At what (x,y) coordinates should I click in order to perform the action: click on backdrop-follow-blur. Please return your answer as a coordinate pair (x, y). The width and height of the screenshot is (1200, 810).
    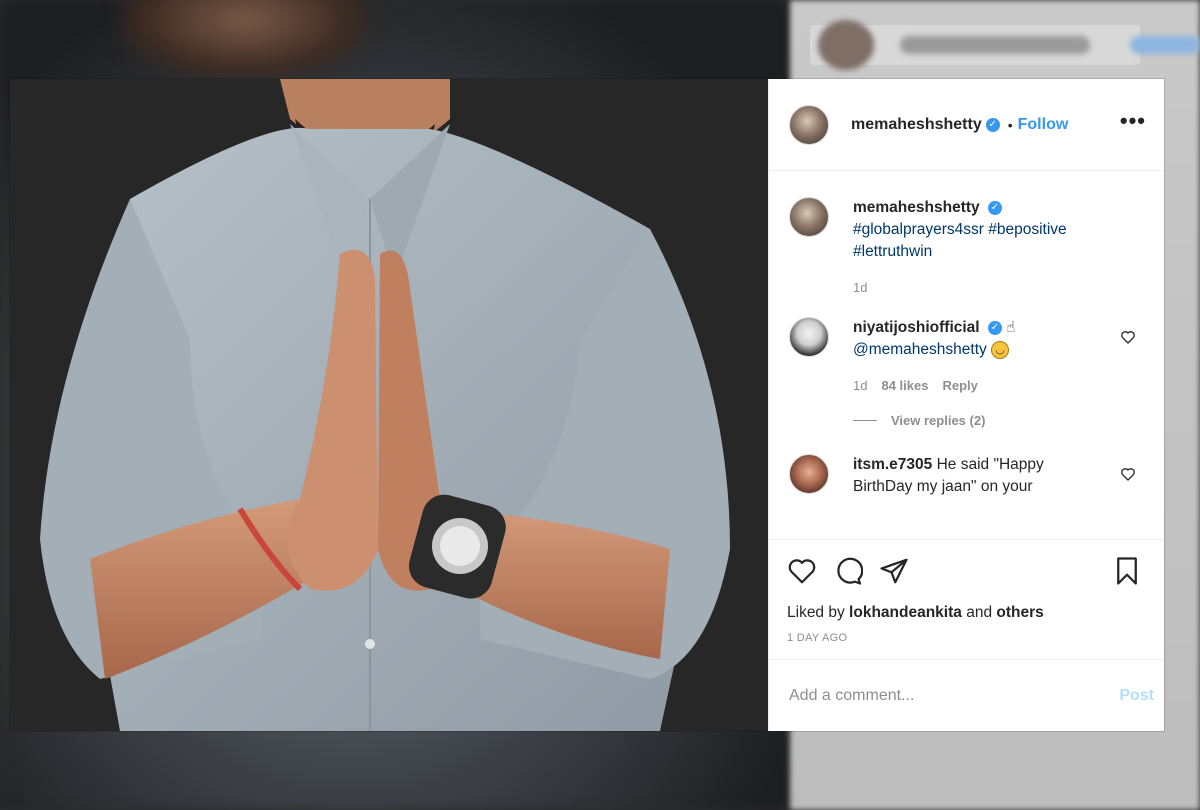
    Looking at the image, I should click on (1165, 45).